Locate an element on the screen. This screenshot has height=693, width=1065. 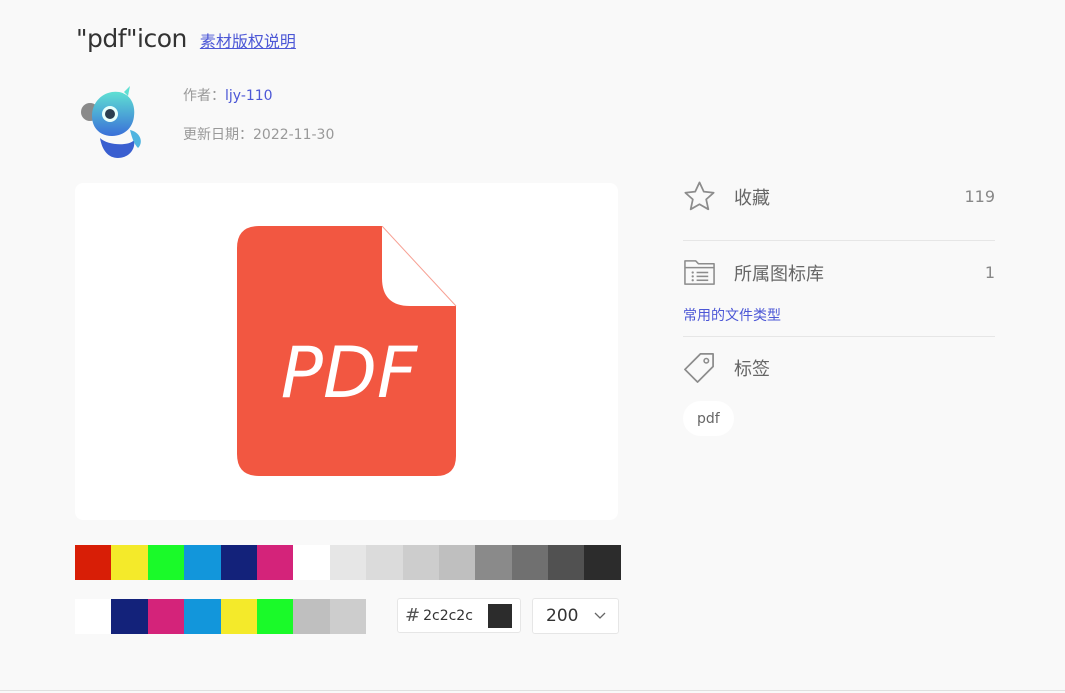
folder-list-icon is located at coordinates (699, 272).